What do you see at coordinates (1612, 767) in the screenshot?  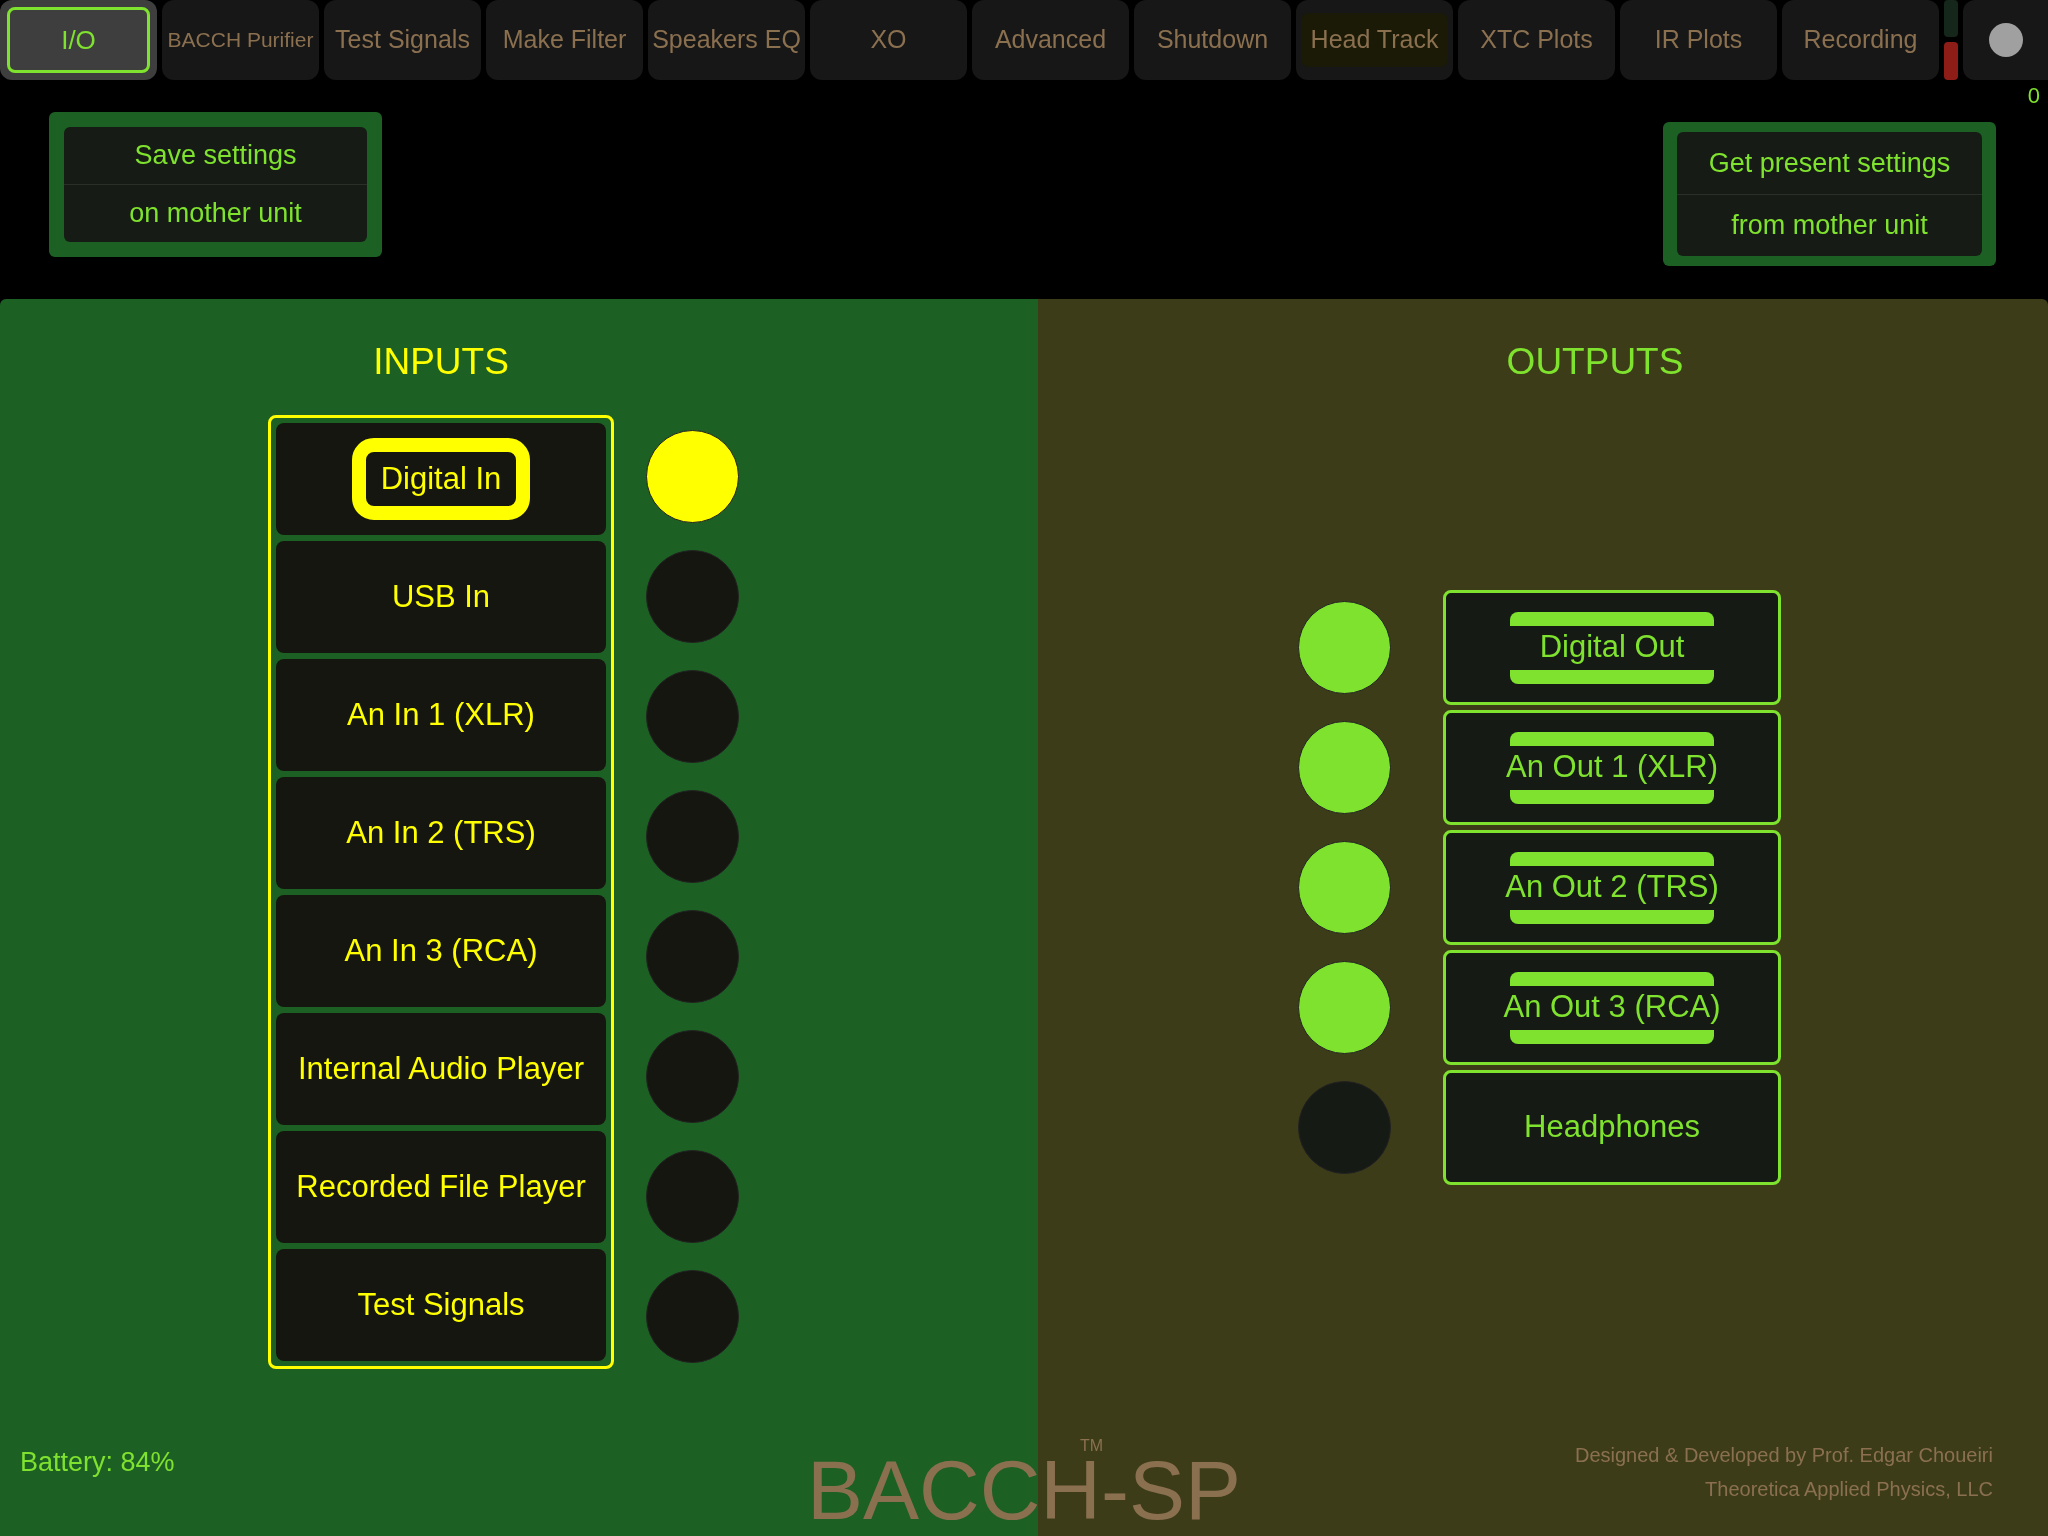 I see `output-option: An Out 1 (XLR)` at bounding box center [1612, 767].